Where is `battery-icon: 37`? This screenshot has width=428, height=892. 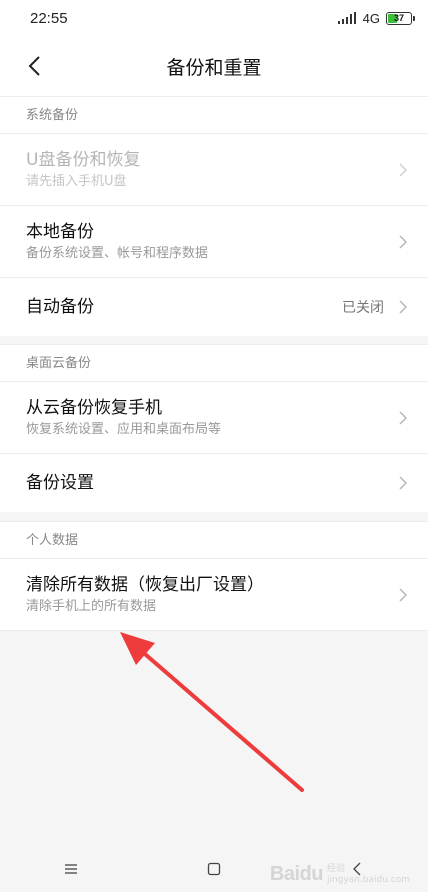
battery-icon: 37 is located at coordinates (400, 18).